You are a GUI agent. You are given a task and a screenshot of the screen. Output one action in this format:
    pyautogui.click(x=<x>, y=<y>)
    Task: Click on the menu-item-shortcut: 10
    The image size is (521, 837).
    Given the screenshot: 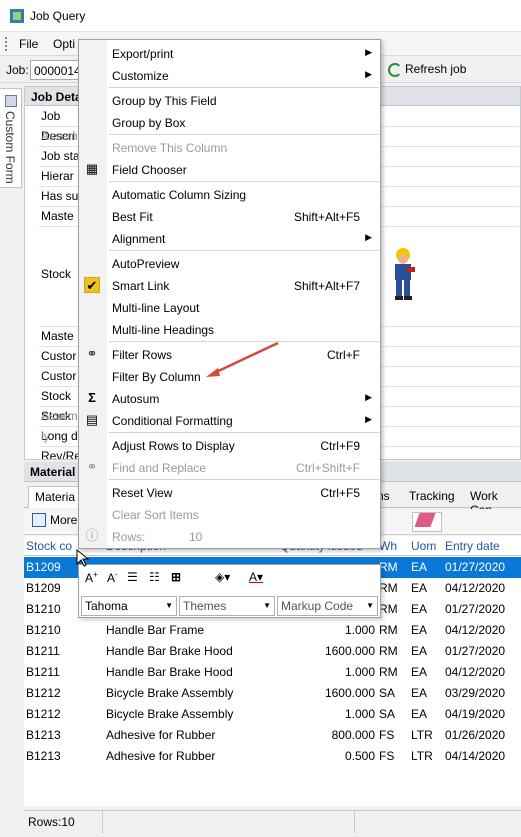 What is the action you would take?
    pyautogui.click(x=196, y=537)
    